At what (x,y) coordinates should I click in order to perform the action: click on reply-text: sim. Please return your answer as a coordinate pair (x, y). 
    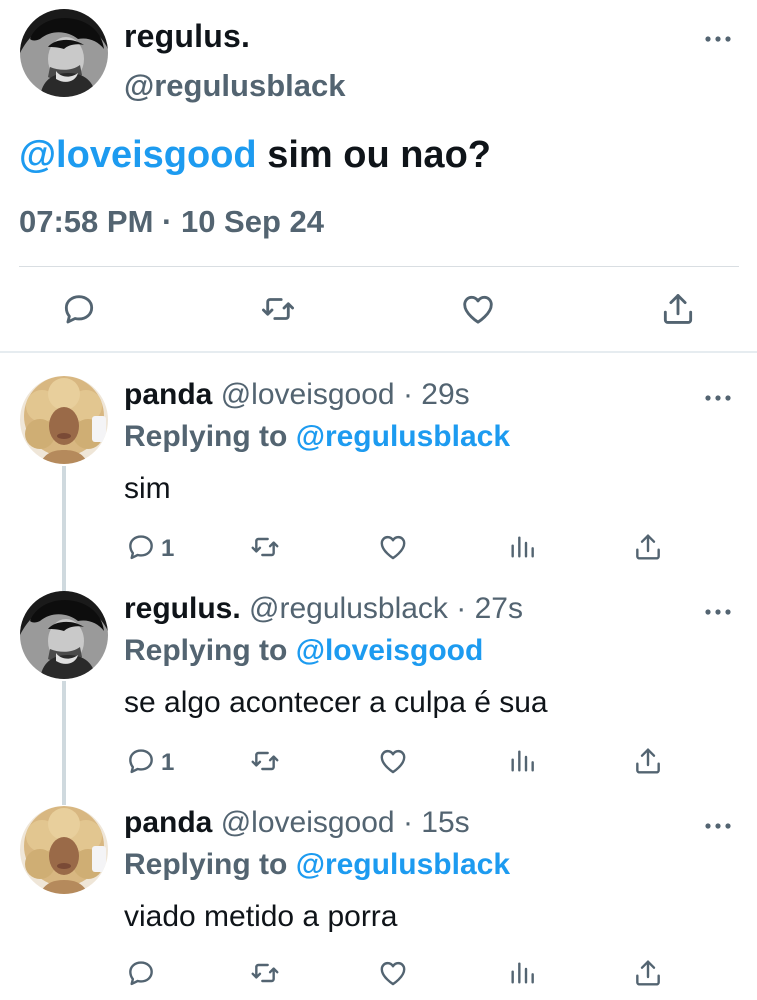
    Looking at the image, I should click on (147, 488).